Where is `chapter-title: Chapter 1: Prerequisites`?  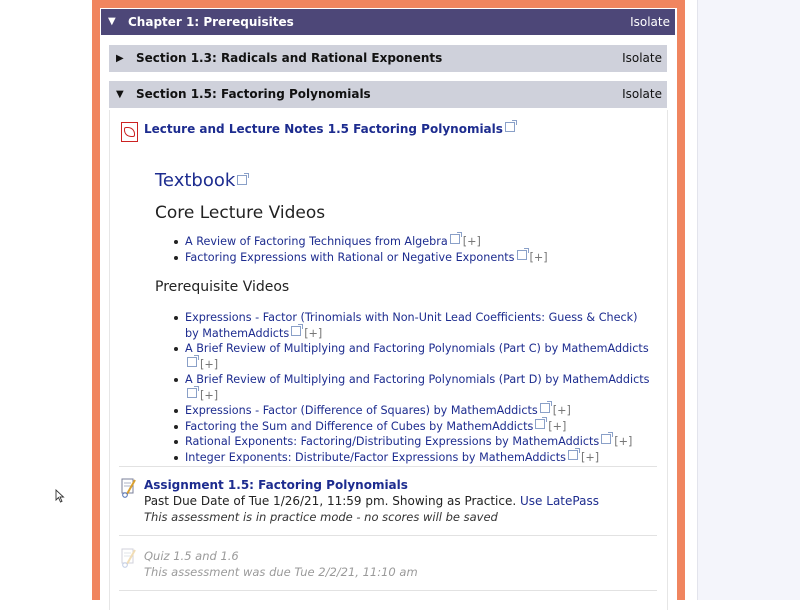
chapter-title: Chapter 1: Prerequisites is located at coordinates (211, 22).